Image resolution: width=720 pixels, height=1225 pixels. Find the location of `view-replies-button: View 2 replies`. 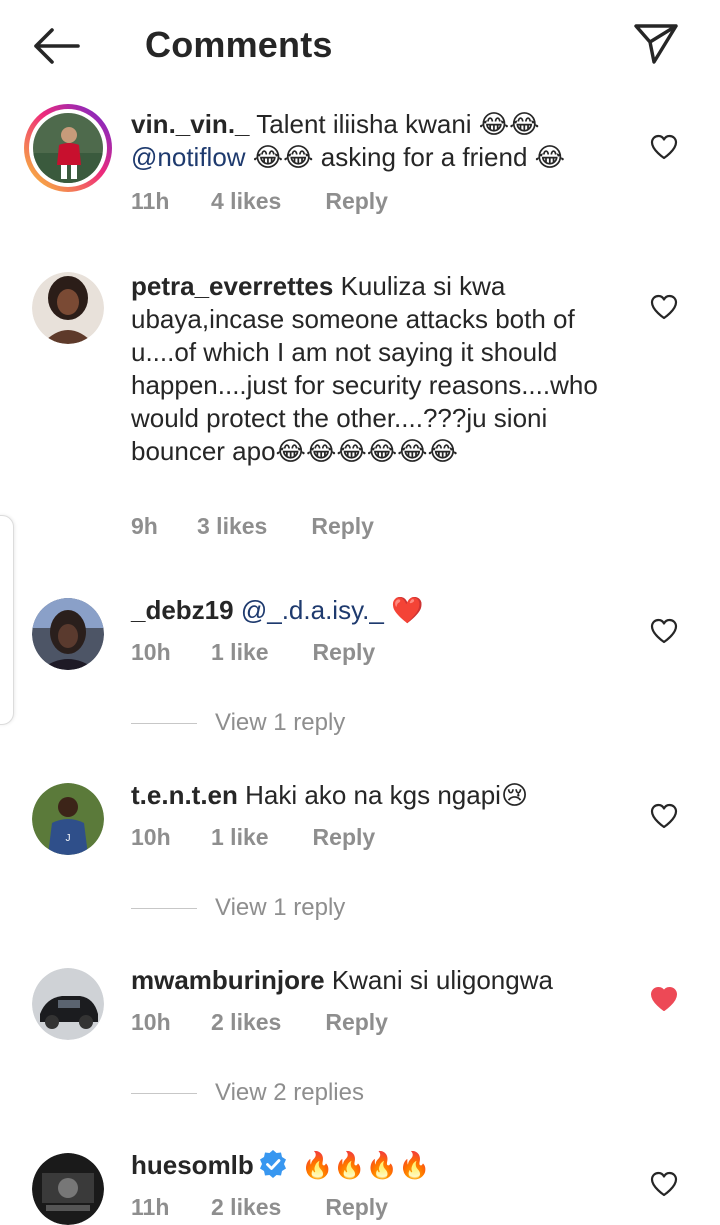

view-replies-button: View 2 replies is located at coordinates (247, 1093).